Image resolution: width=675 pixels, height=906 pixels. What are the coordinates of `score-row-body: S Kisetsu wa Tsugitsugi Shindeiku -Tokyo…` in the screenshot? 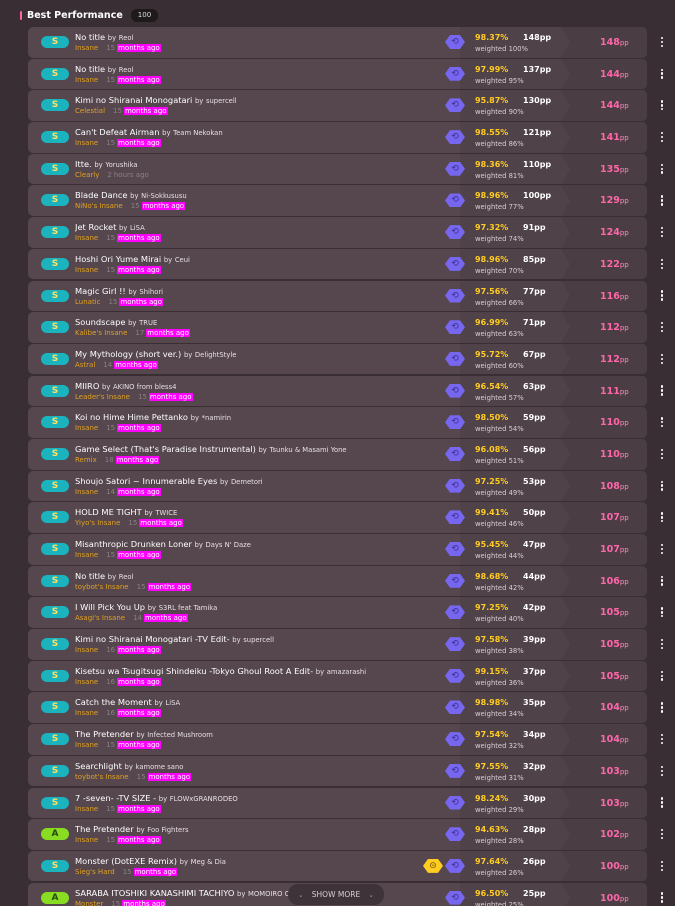 It's located at (337, 676).